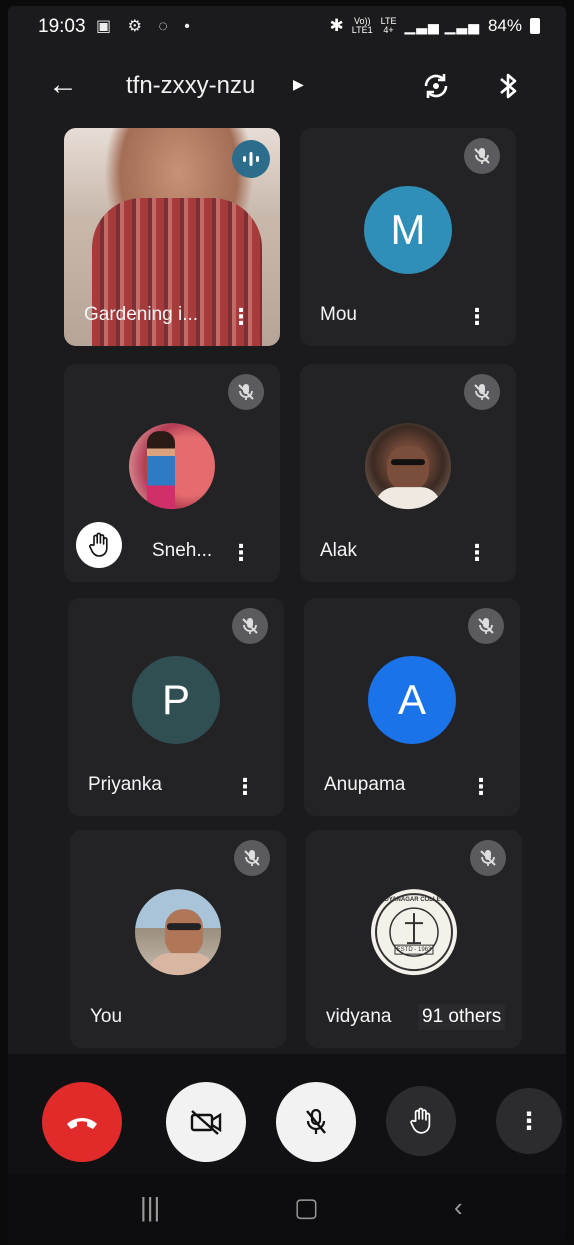 The height and width of the screenshot is (1245, 574). Describe the element at coordinates (504, 25) in the screenshot. I see `battery-level: 84%` at that location.